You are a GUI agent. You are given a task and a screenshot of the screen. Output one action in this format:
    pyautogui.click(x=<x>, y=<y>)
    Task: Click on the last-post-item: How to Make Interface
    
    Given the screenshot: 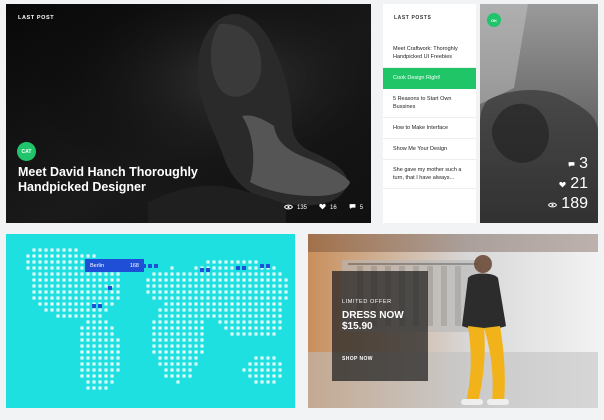 What is the action you would take?
    pyautogui.click(x=429, y=128)
    